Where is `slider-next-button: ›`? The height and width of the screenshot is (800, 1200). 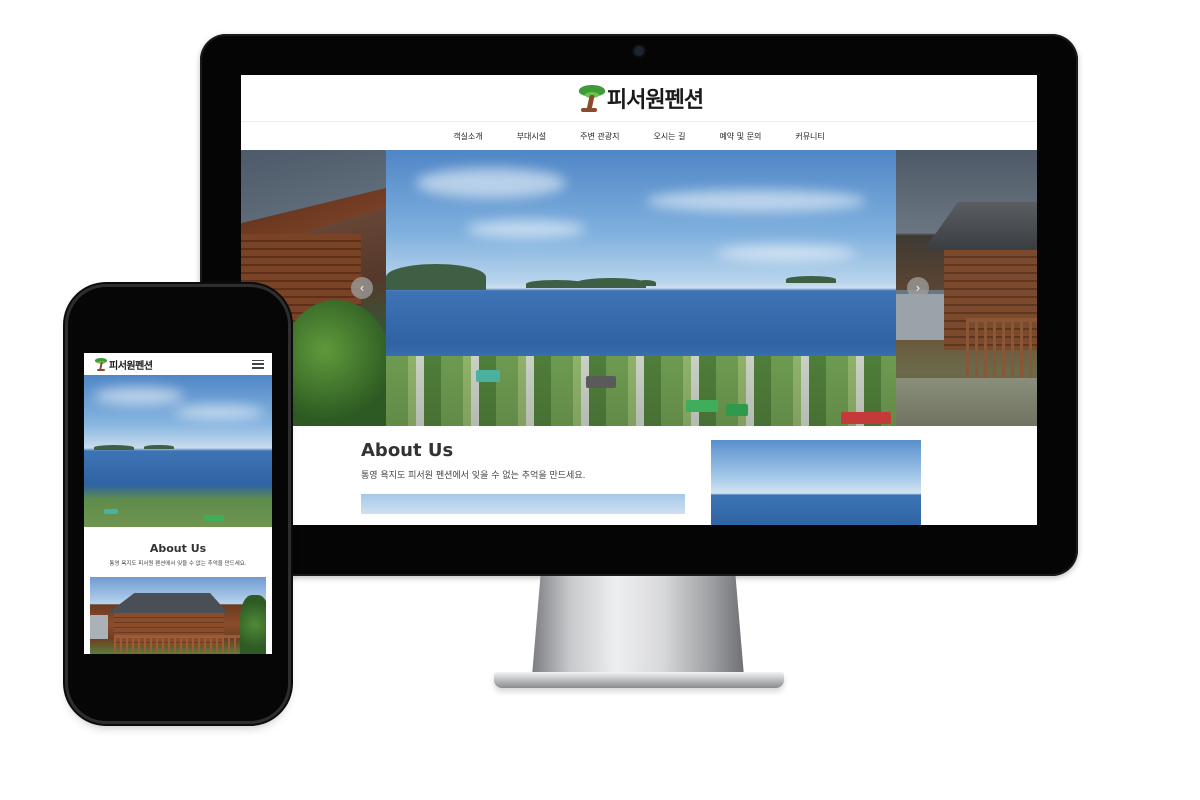 slider-next-button: › is located at coordinates (918, 288).